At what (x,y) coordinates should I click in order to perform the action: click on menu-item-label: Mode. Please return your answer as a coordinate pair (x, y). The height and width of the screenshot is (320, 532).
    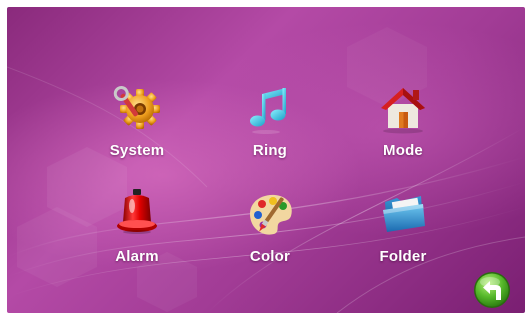
    Looking at the image, I should click on (403, 150).